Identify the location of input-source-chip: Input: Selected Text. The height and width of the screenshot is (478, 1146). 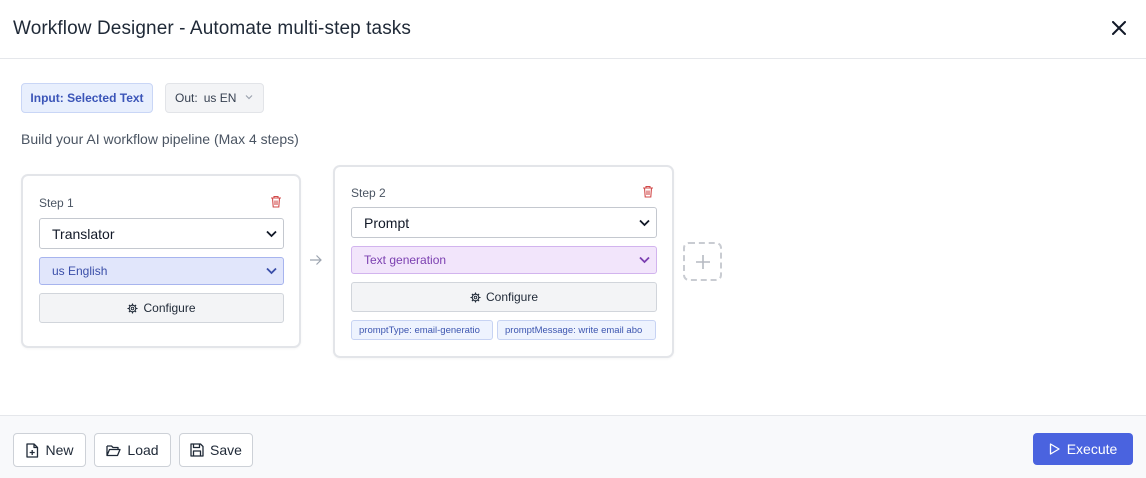
(87, 98).